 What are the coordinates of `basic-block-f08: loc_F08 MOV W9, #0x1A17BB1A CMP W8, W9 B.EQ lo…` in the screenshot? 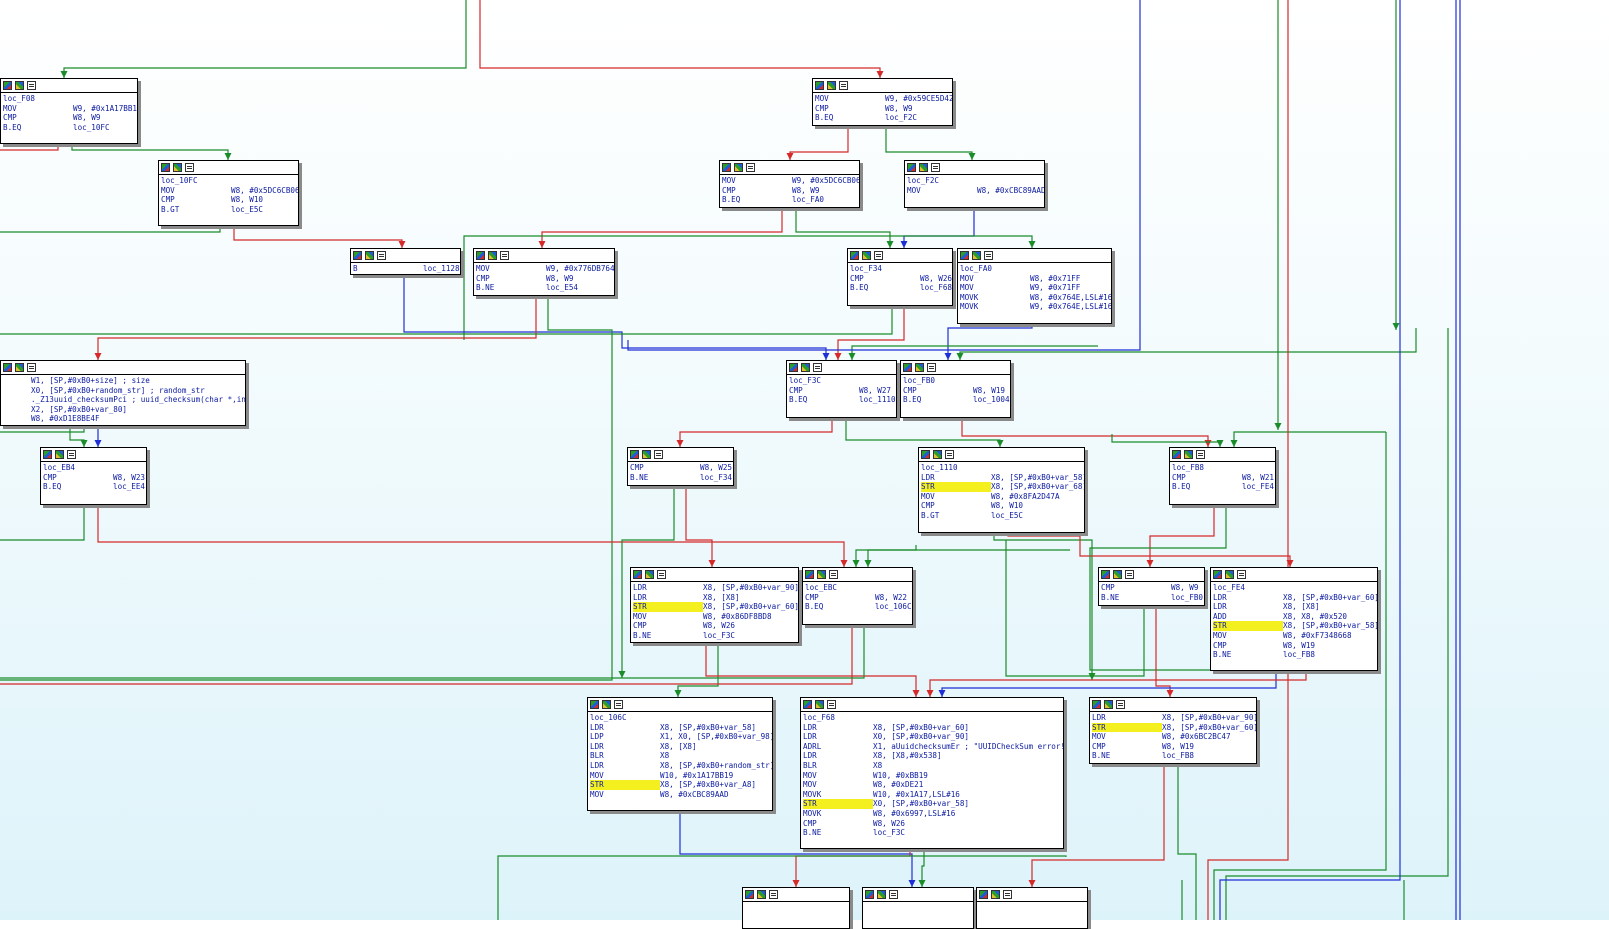 It's located at (69, 111).